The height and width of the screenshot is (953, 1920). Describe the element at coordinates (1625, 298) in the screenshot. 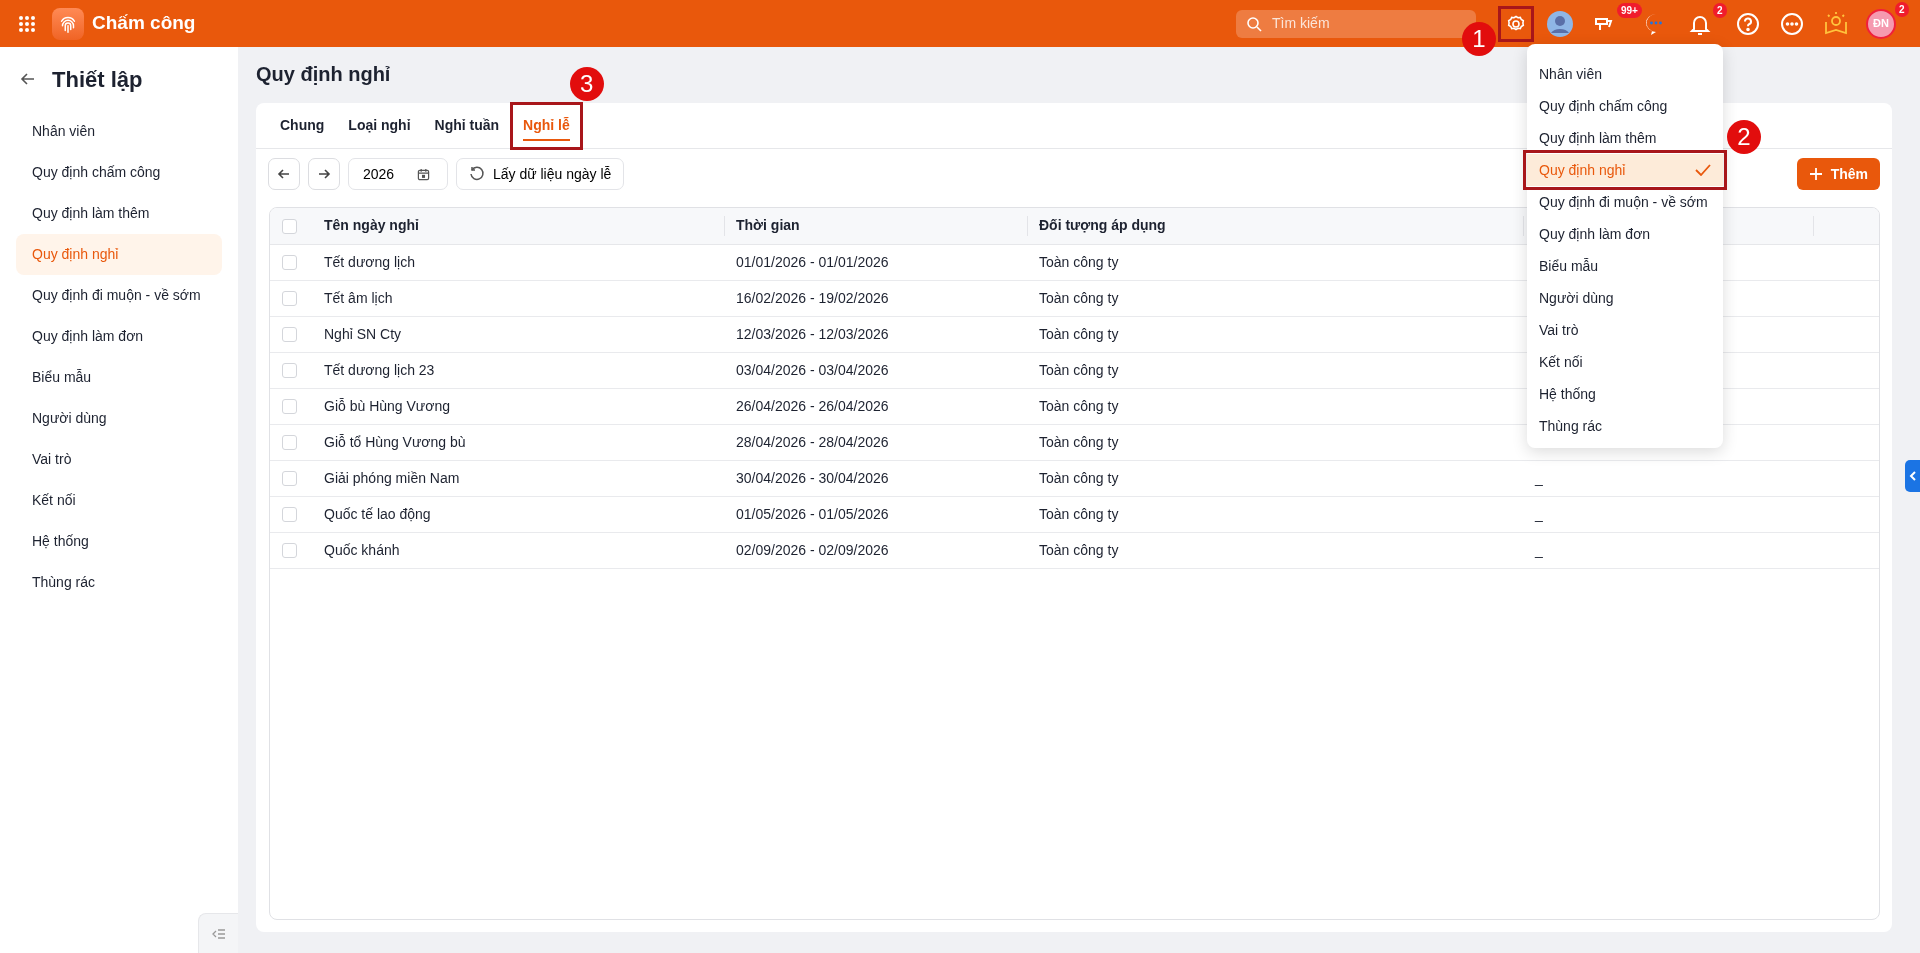

I see `menu-item: Người dùng` at that location.